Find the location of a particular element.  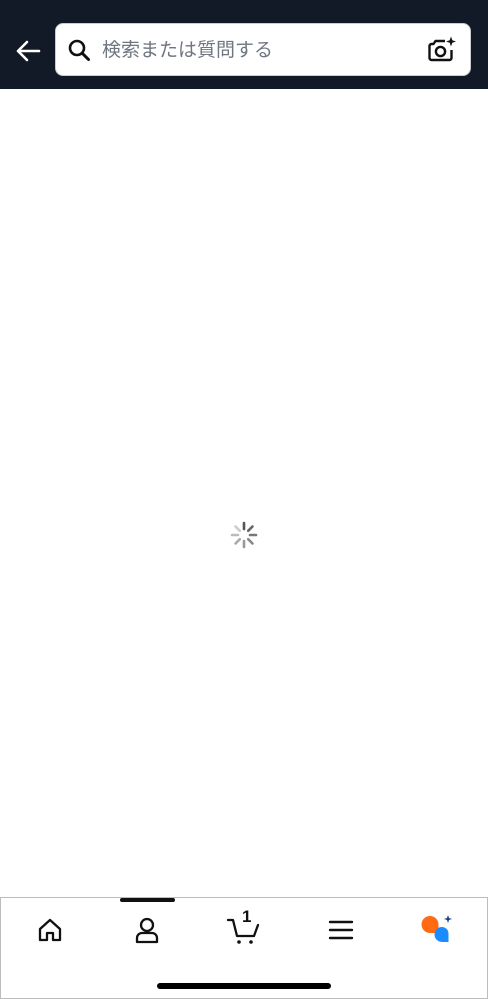

nav-account is located at coordinates (147, 930).